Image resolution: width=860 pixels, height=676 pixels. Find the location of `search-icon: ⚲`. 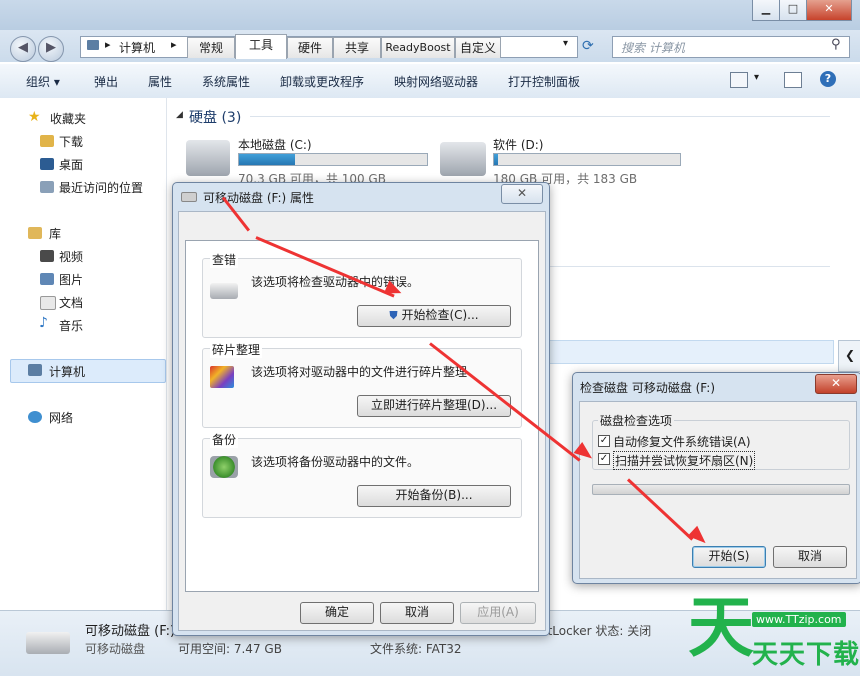

search-icon: ⚲ is located at coordinates (836, 44).